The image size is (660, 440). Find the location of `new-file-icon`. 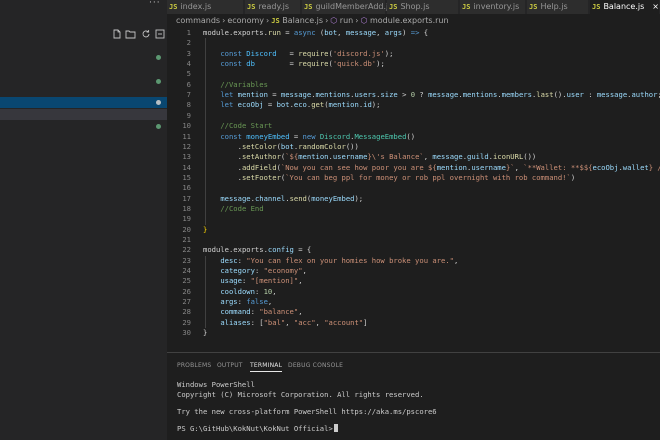

new-file-icon is located at coordinates (116, 34).